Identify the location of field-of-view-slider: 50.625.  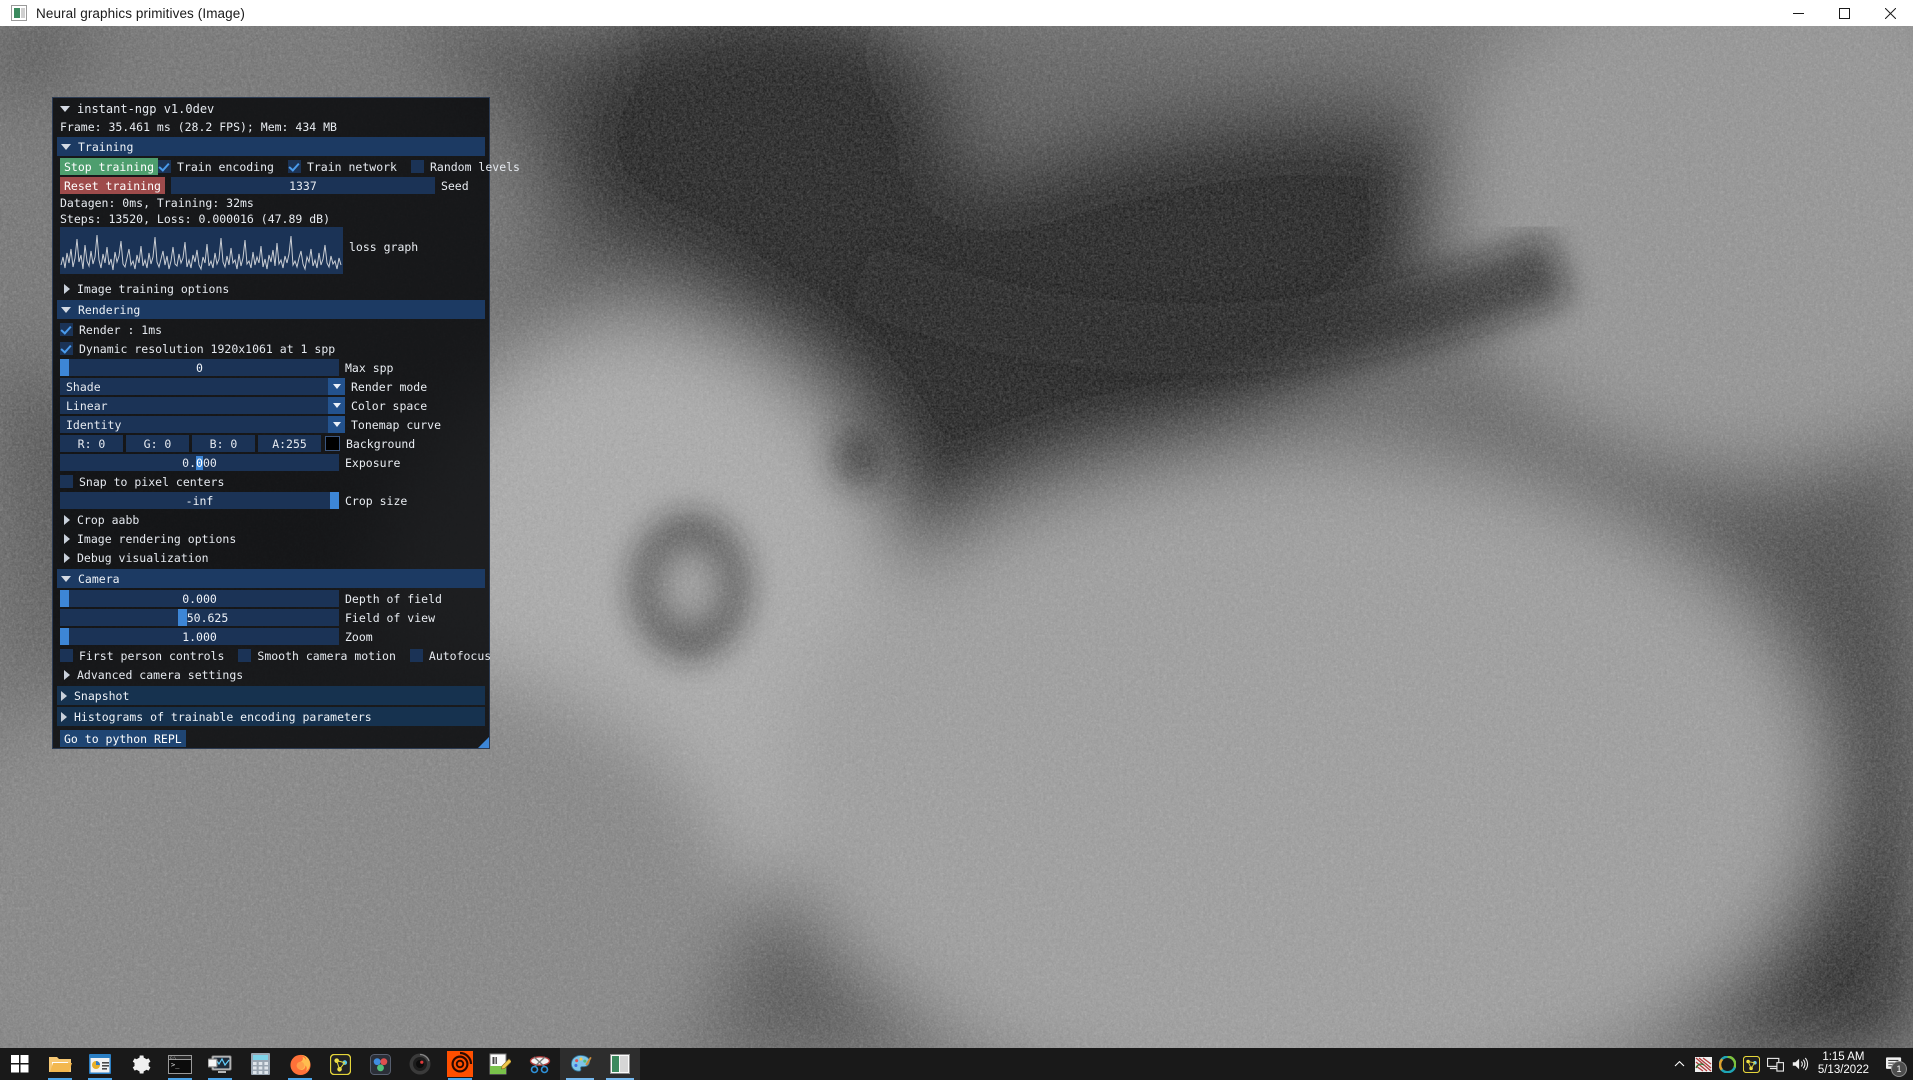
(199, 617).